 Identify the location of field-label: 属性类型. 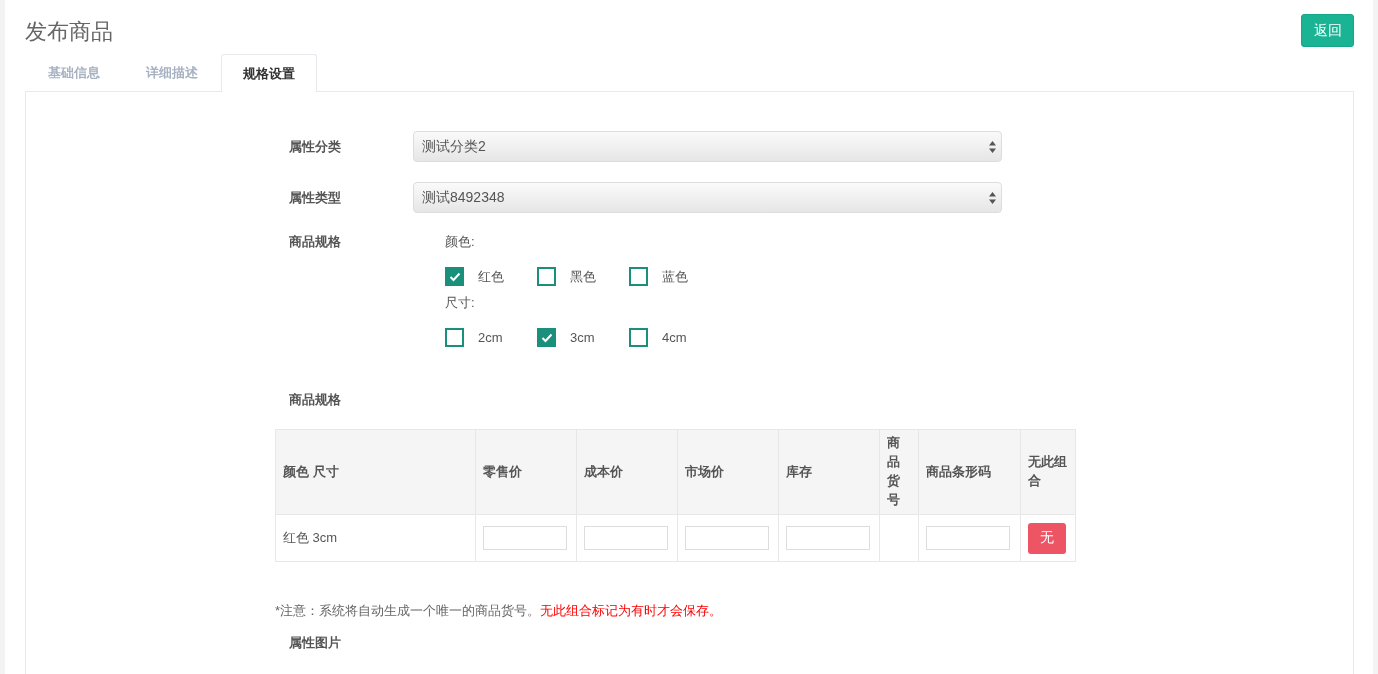
(315, 197).